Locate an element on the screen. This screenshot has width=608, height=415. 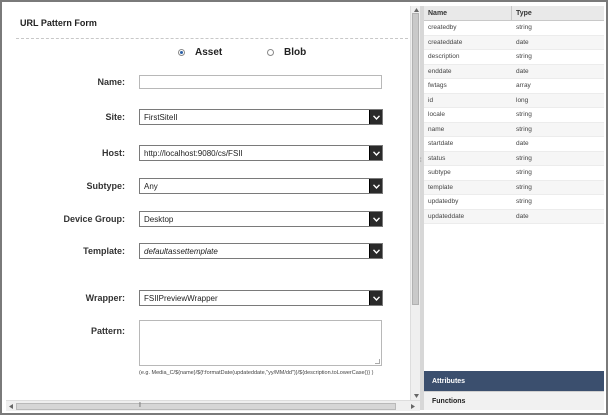
radio-asset: Asset is located at coordinates (200, 52).